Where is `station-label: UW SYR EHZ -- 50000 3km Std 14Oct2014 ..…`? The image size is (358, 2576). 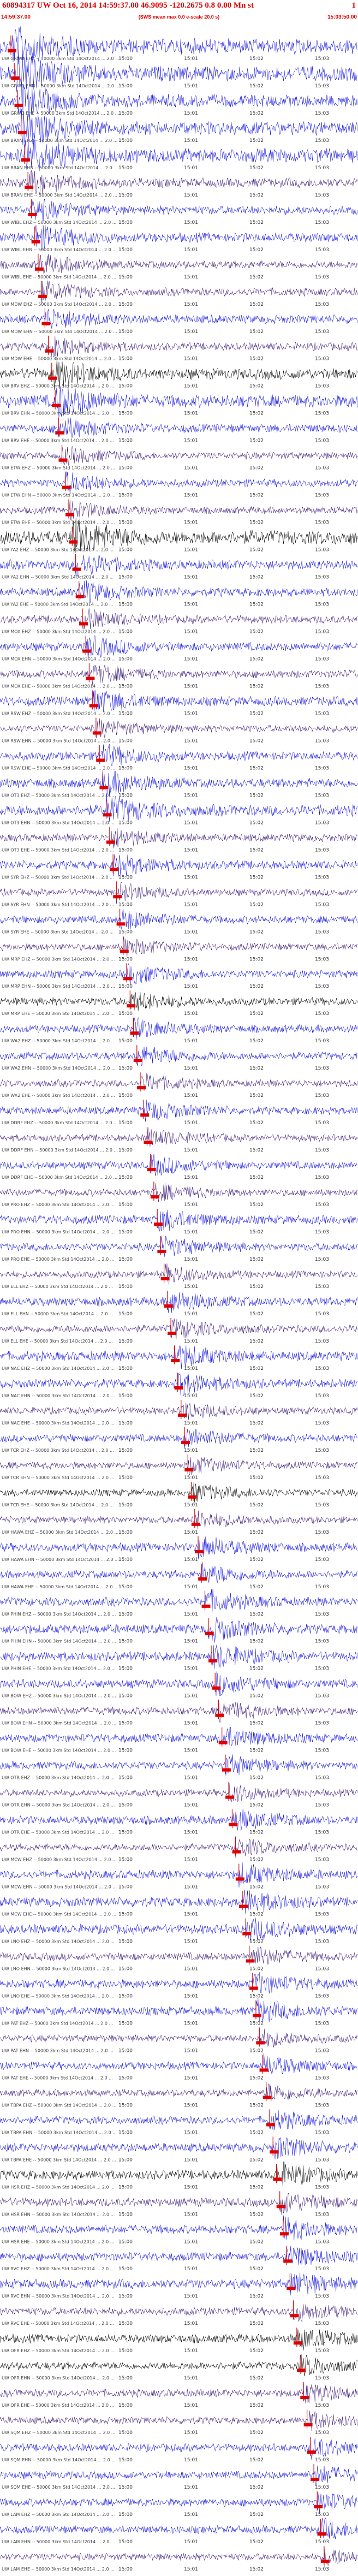 station-label: UW SYR EHZ -- 50000 3km Std 14Oct2014 ..… is located at coordinates (58, 877).